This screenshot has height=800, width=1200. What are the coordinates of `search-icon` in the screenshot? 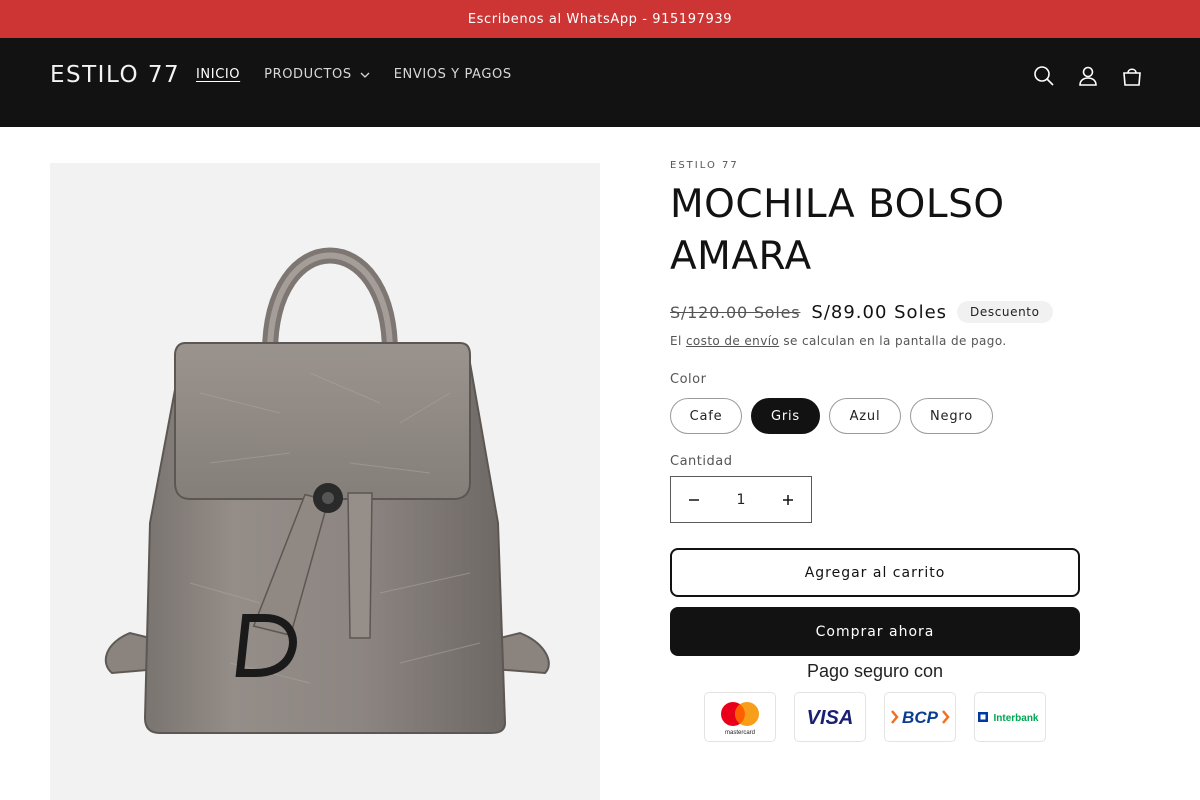 It's located at (1044, 76).